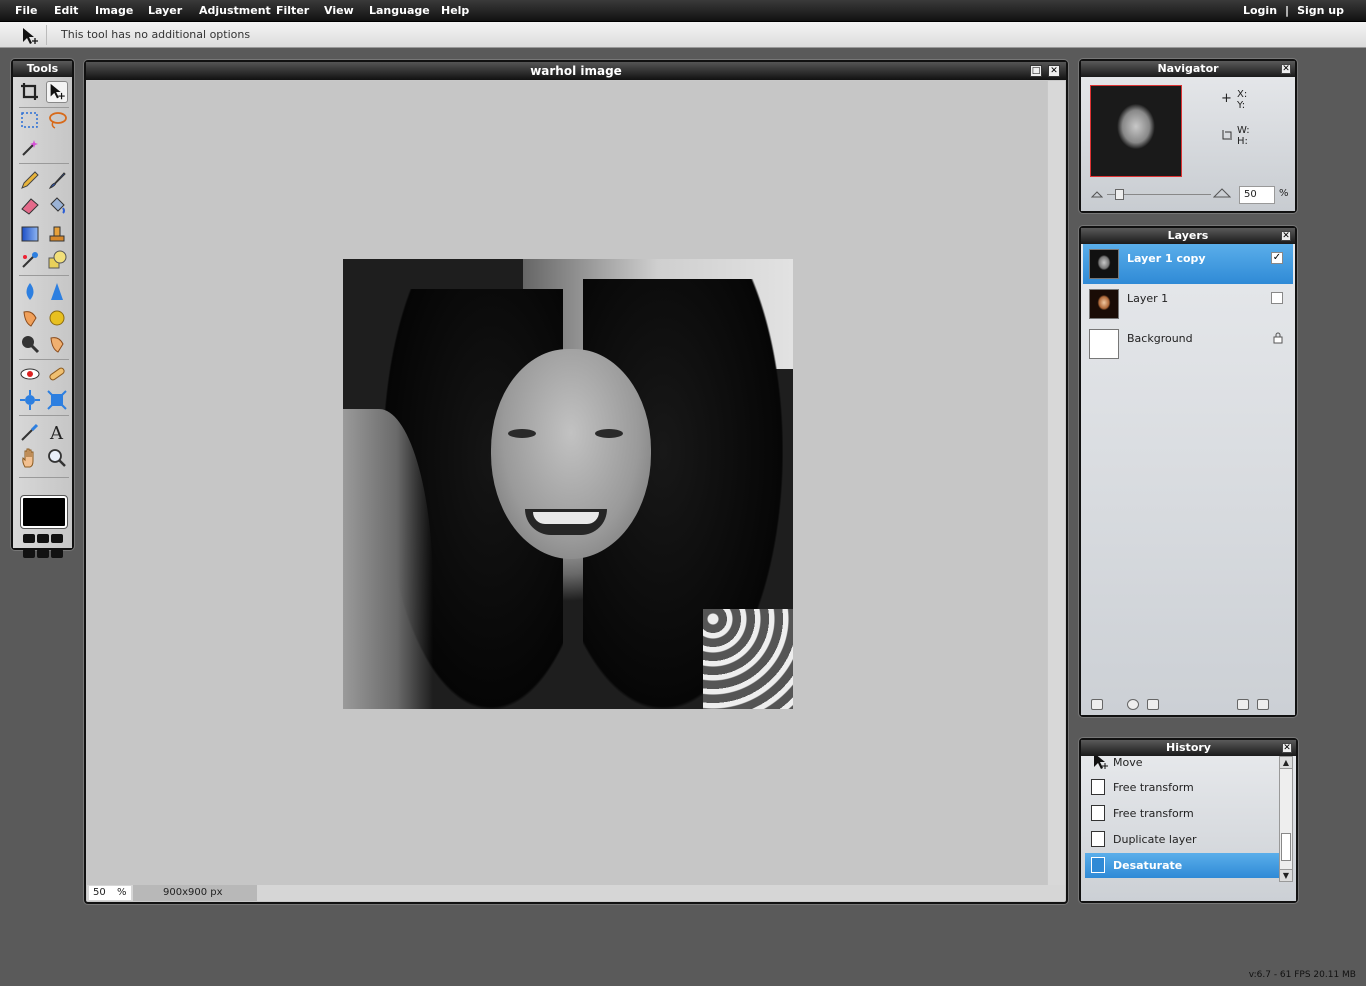  What do you see at coordinates (235, 10) in the screenshot?
I see `menu-adjustment: Adjustment` at bounding box center [235, 10].